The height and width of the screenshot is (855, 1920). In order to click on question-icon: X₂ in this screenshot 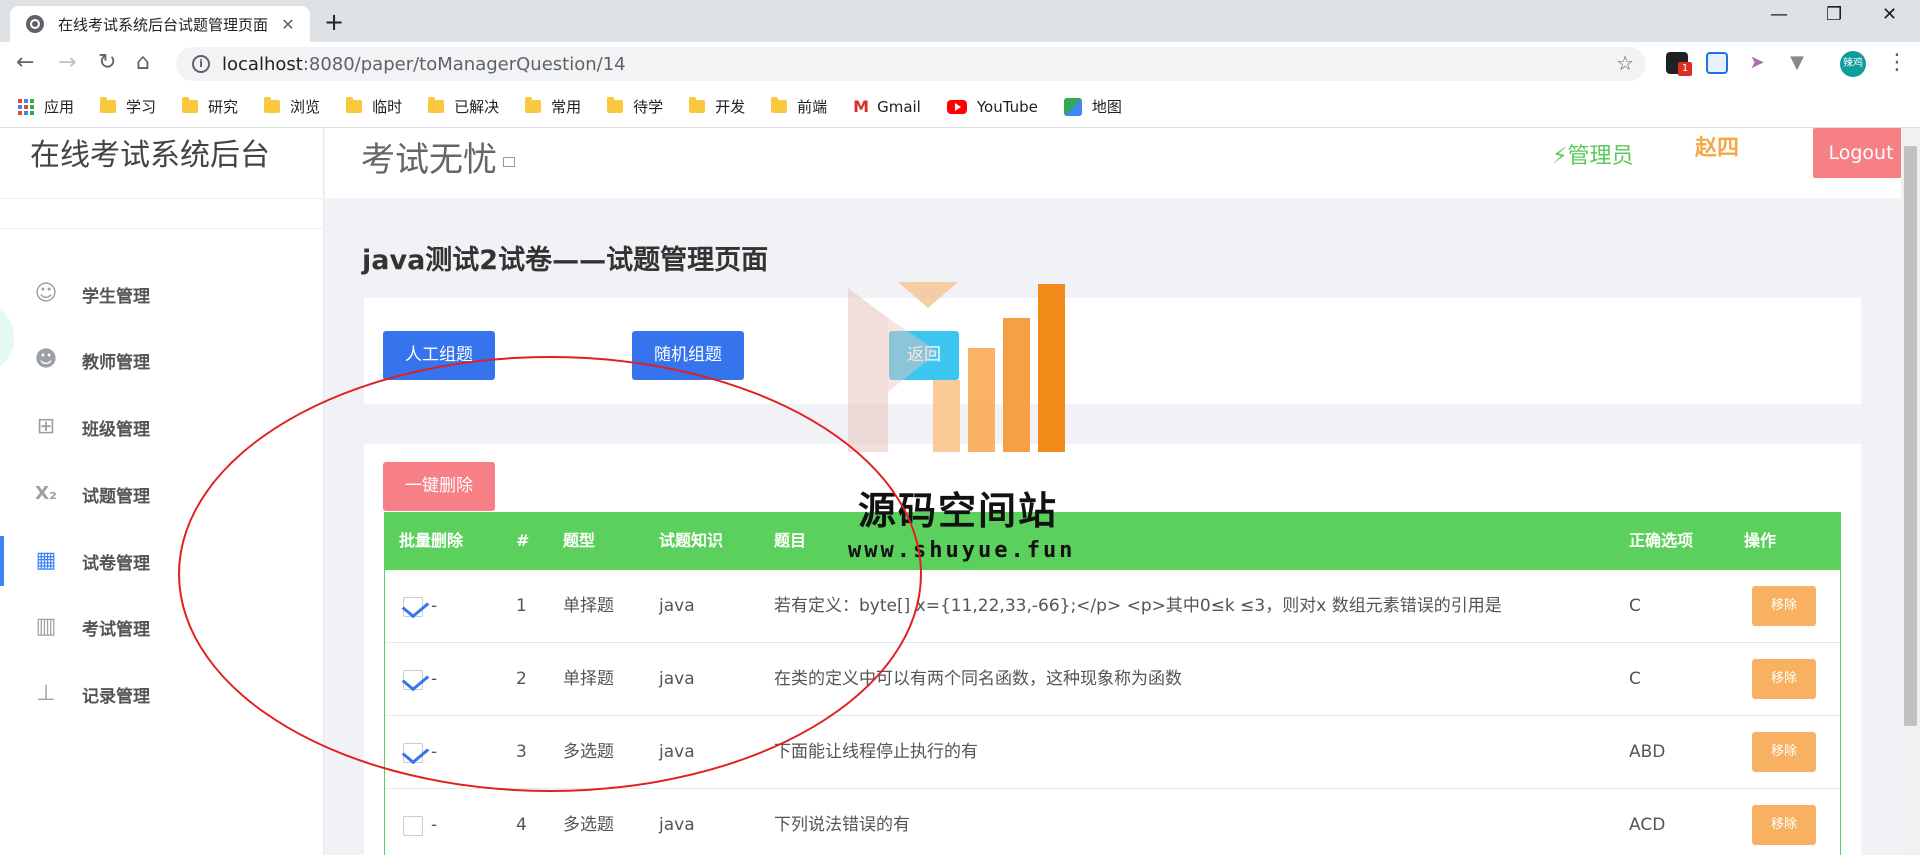, I will do `click(46, 493)`.